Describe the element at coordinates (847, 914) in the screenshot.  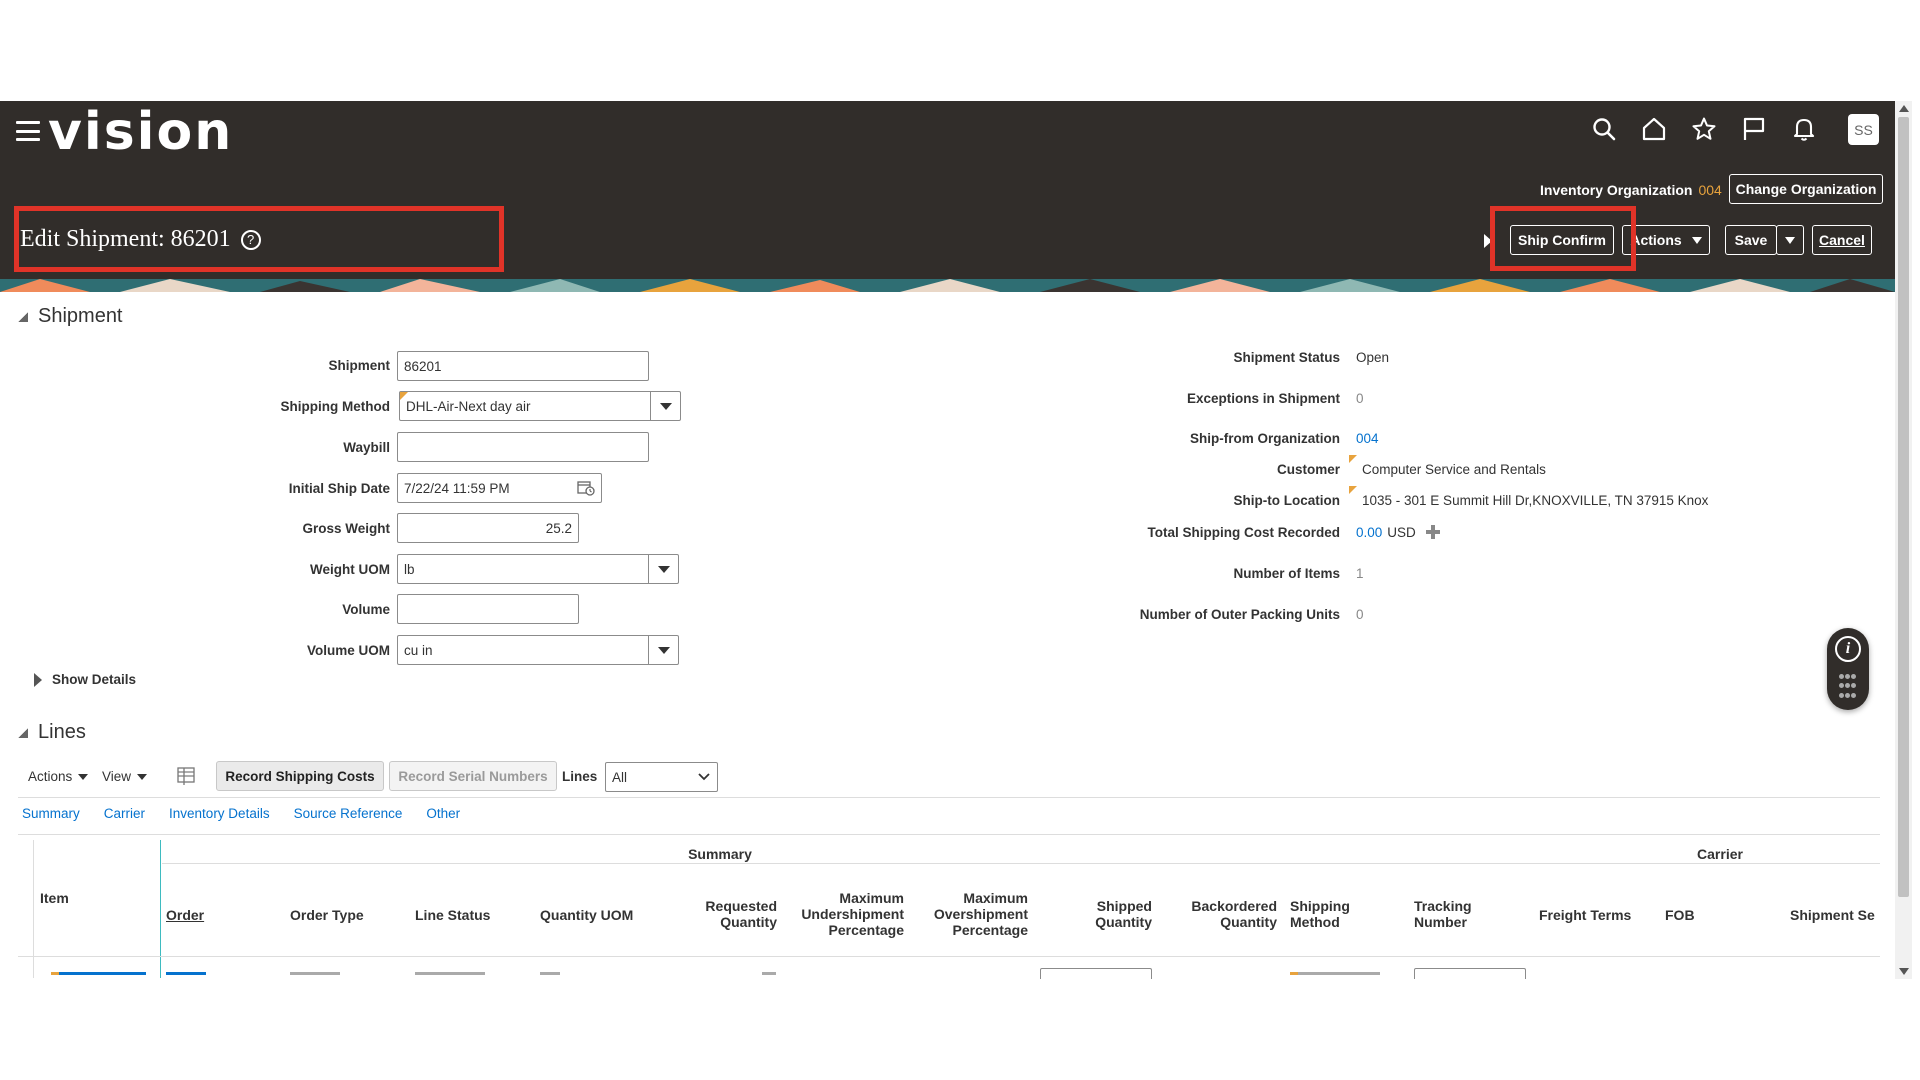
I see `column-header-max-undershipment: Maximum Undershipment Percentage` at that location.